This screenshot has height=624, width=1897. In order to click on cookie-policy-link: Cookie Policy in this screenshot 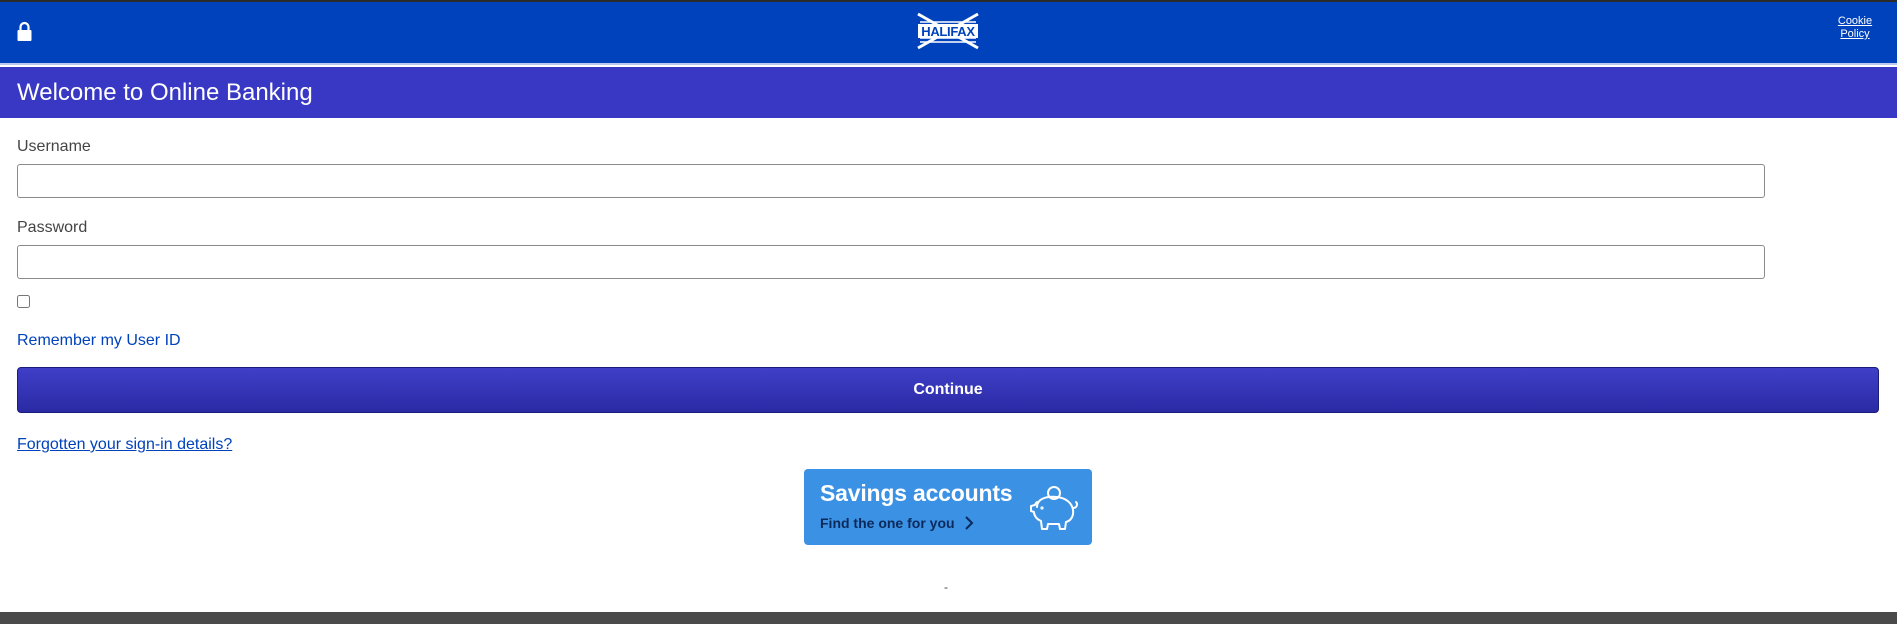, I will do `click(1855, 28)`.